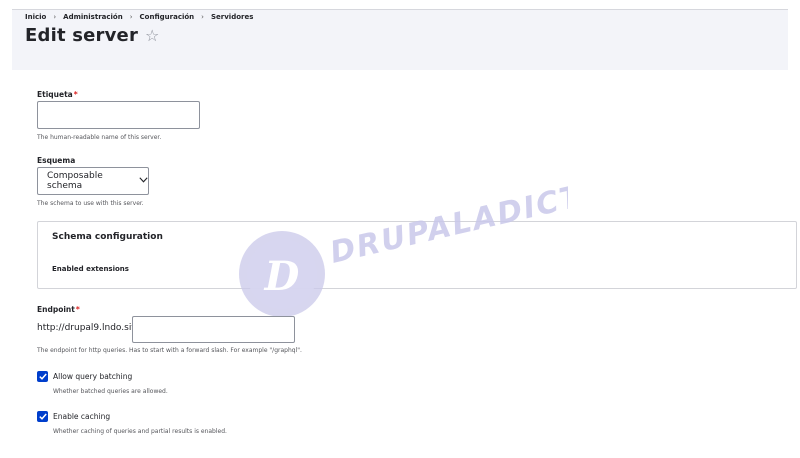  I want to click on etiqueta-input, so click(118, 115).